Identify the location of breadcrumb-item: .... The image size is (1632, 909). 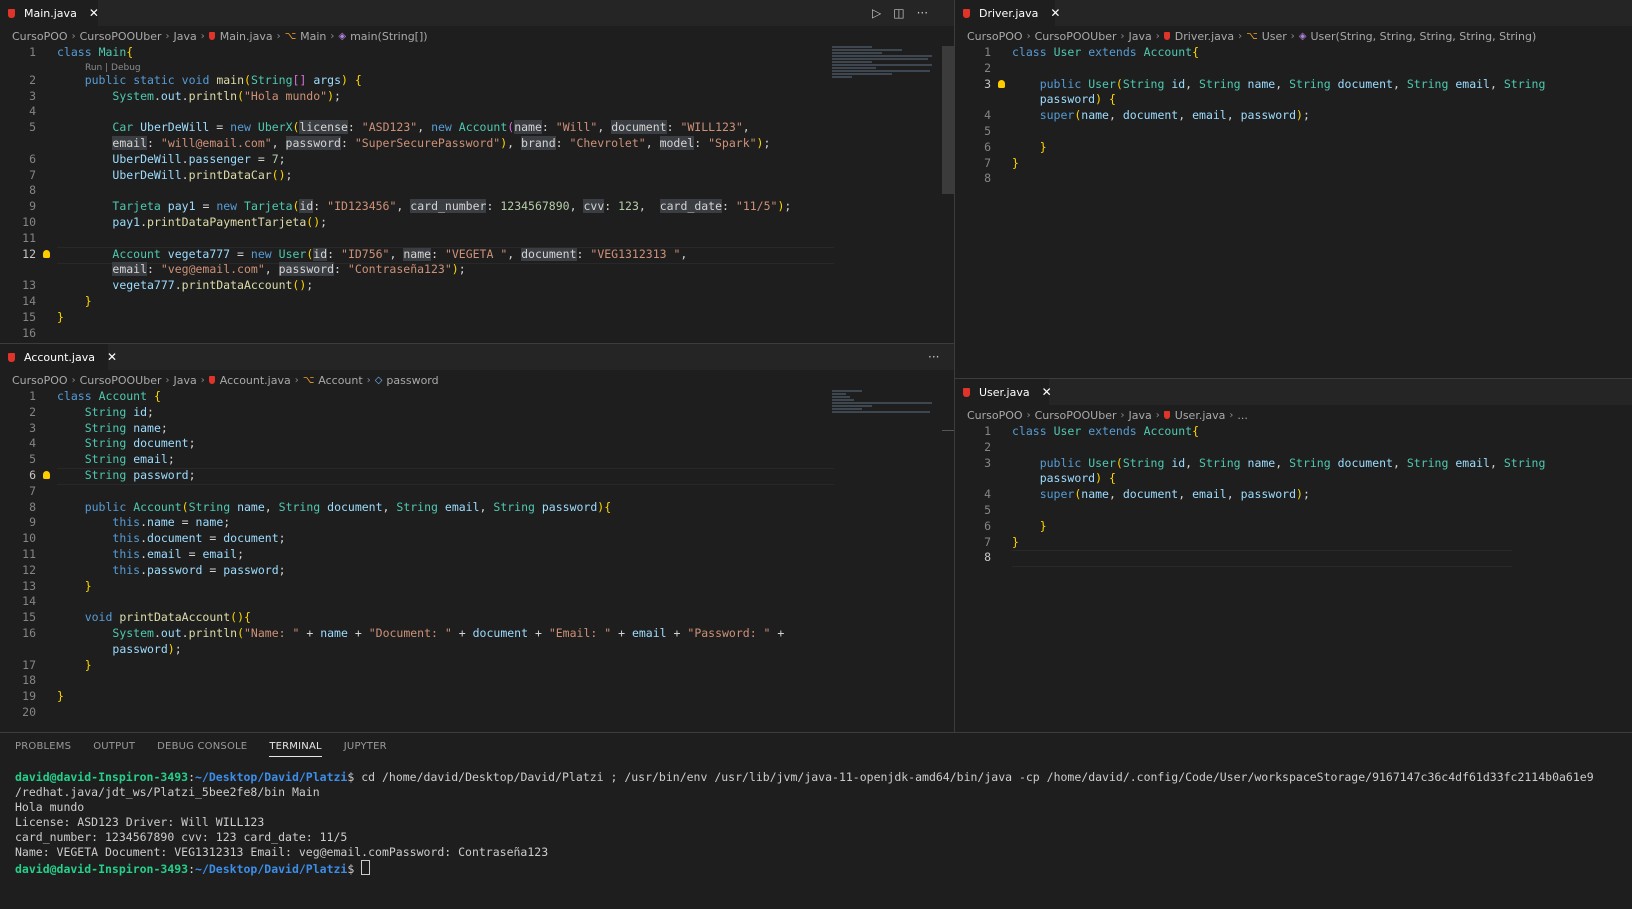
(1242, 415).